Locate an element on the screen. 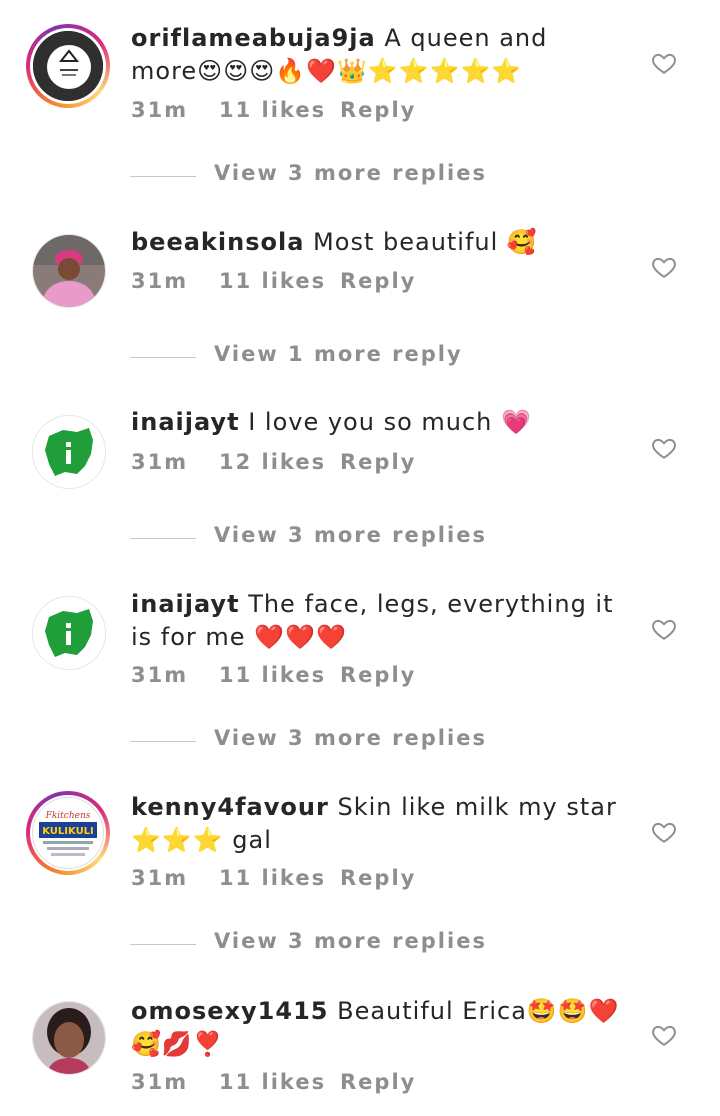  comment-body: beeakinsola Most beautiful 🥰 is located at coordinates (376, 242).